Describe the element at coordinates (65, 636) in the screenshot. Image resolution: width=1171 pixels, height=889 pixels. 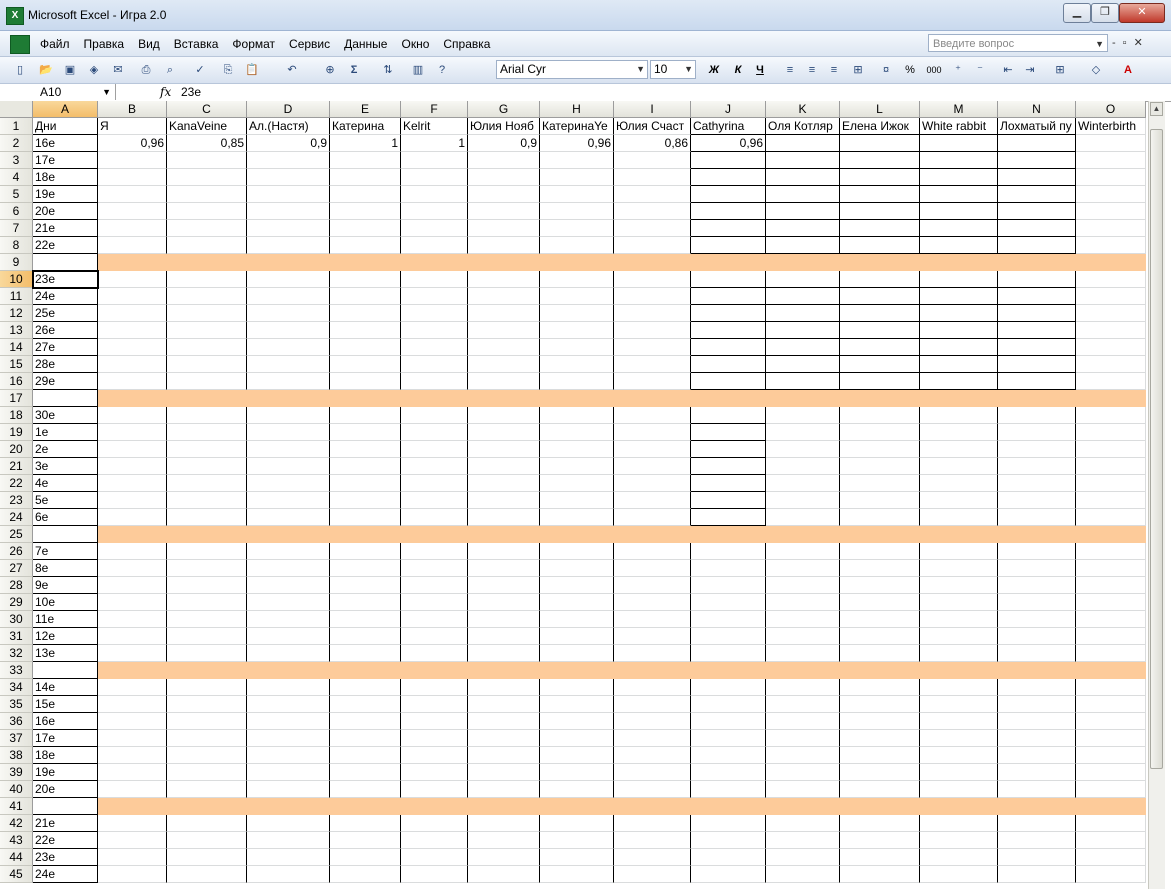
I see `cell: 12е` at that location.